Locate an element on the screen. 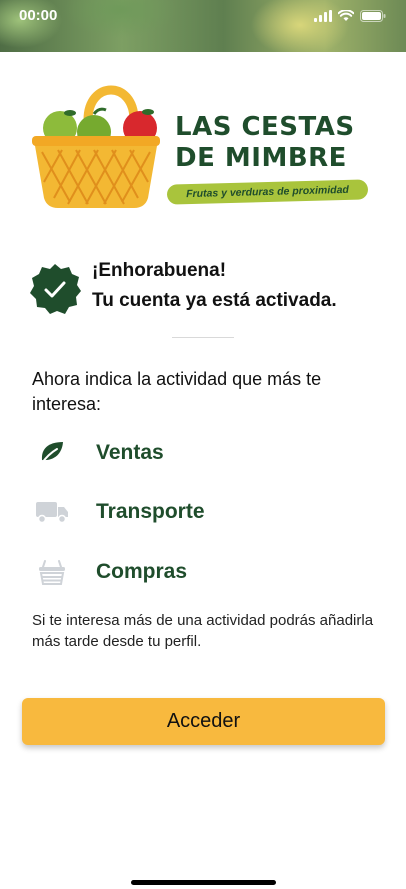 Image resolution: width=406 pixels, height=889 pixels. activity-option-transporte: Transporte is located at coordinates (184, 512).